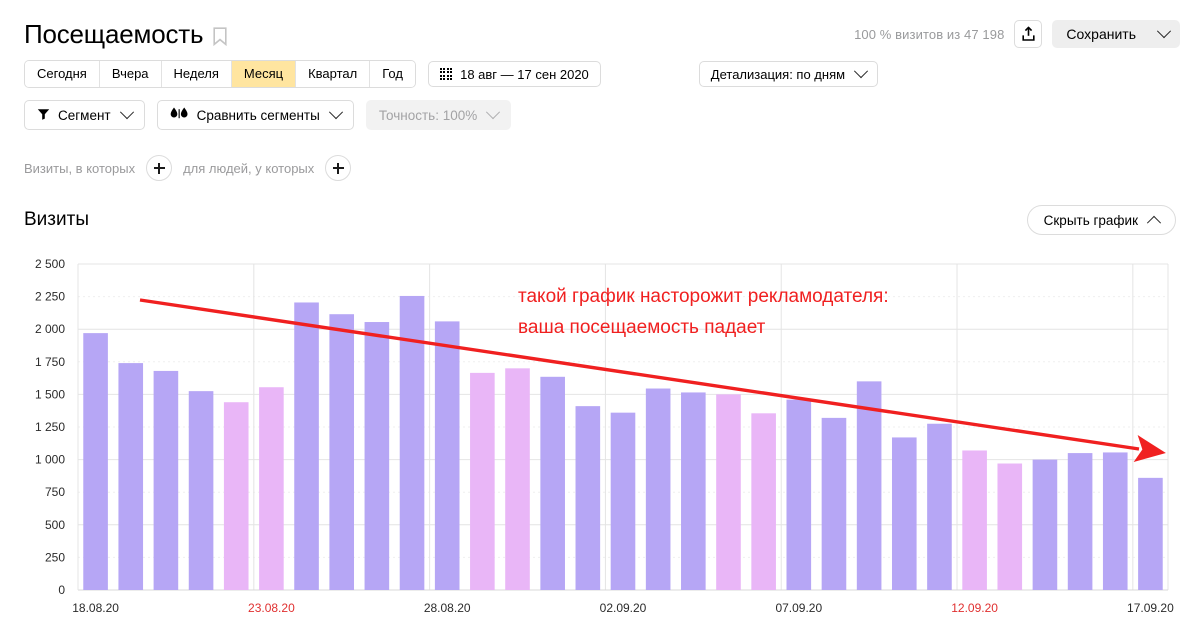  Describe the element at coordinates (1150, 608) in the screenshot. I see `x-axis-tick-label: 17.09.20` at that location.